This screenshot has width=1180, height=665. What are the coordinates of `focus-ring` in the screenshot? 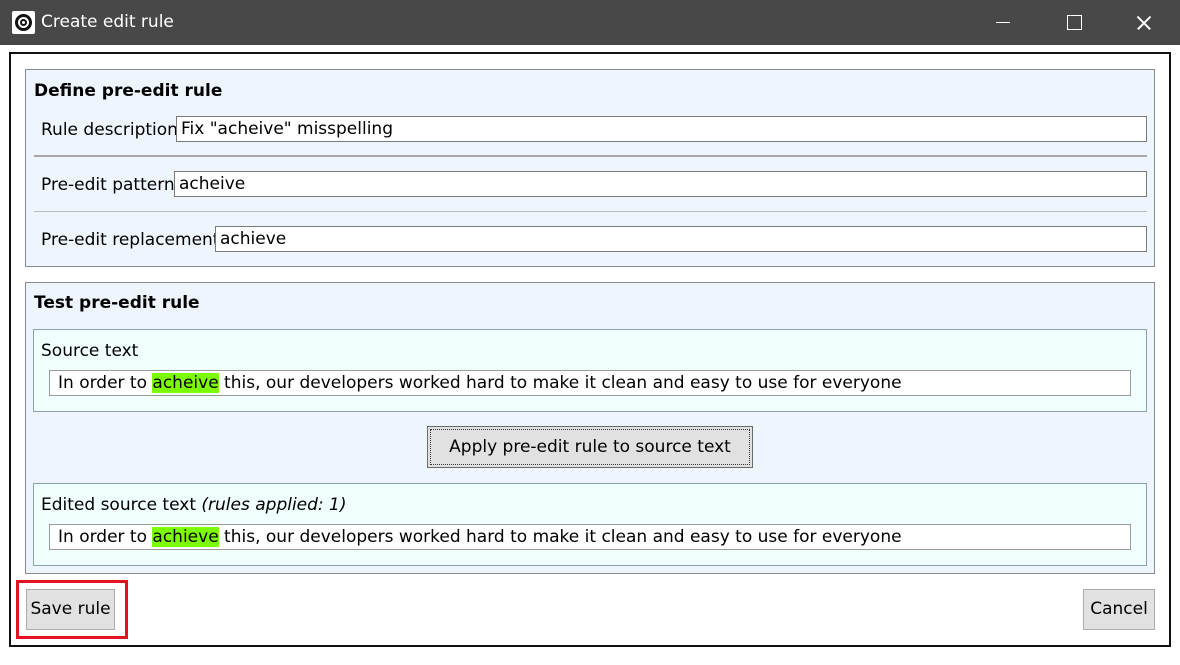 It's located at (590, 447).